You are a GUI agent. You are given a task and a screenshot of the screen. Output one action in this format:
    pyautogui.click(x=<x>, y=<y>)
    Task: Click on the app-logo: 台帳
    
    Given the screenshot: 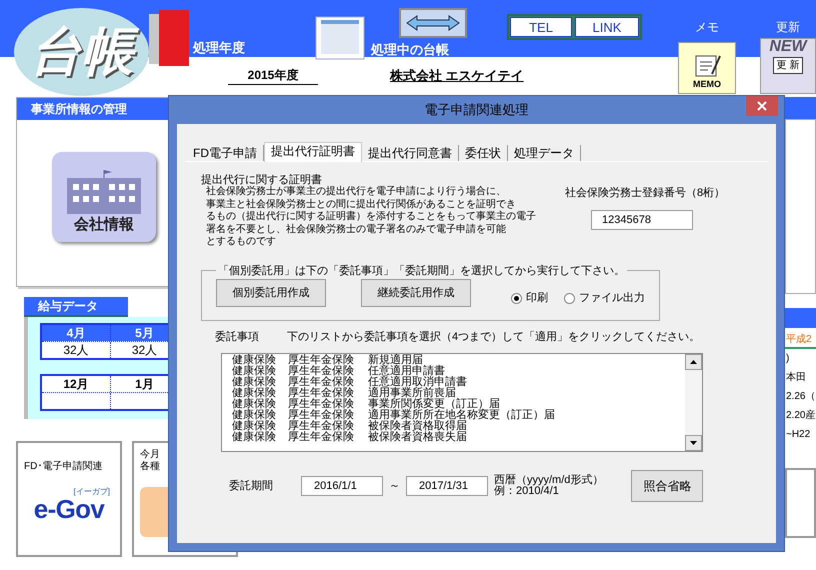 What is the action you would take?
    pyautogui.click(x=81, y=52)
    